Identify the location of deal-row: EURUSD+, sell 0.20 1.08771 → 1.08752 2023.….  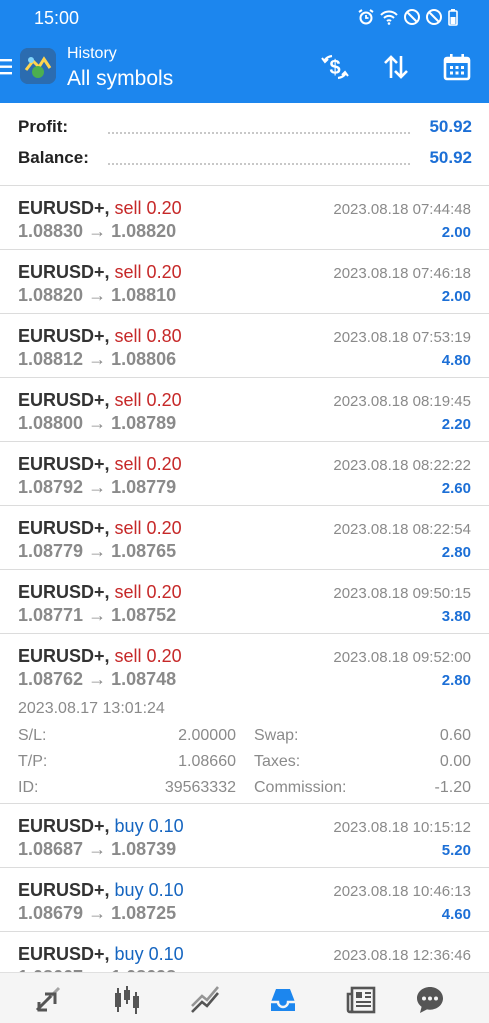
(244, 602).